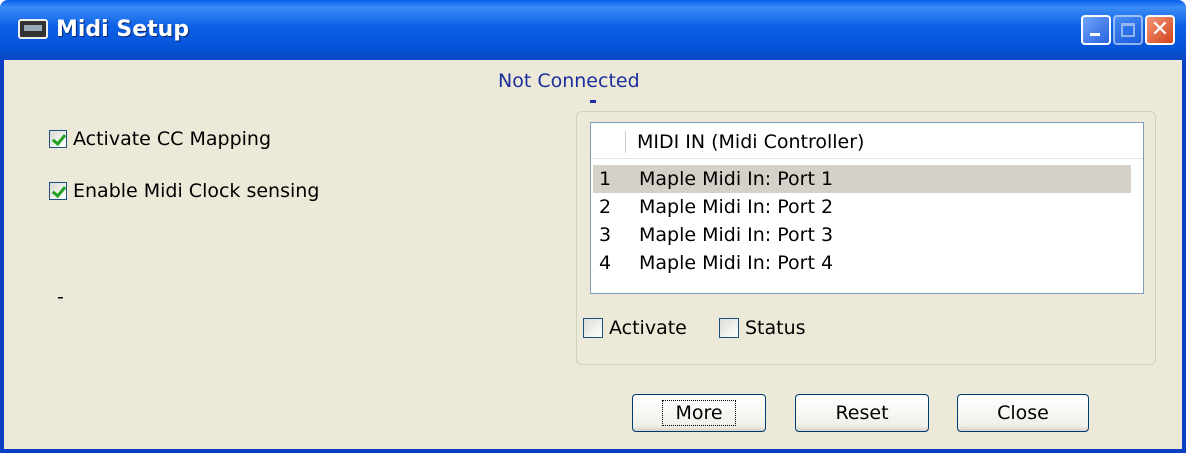 The width and height of the screenshot is (1186, 453). I want to click on port-number: 2, so click(605, 207).